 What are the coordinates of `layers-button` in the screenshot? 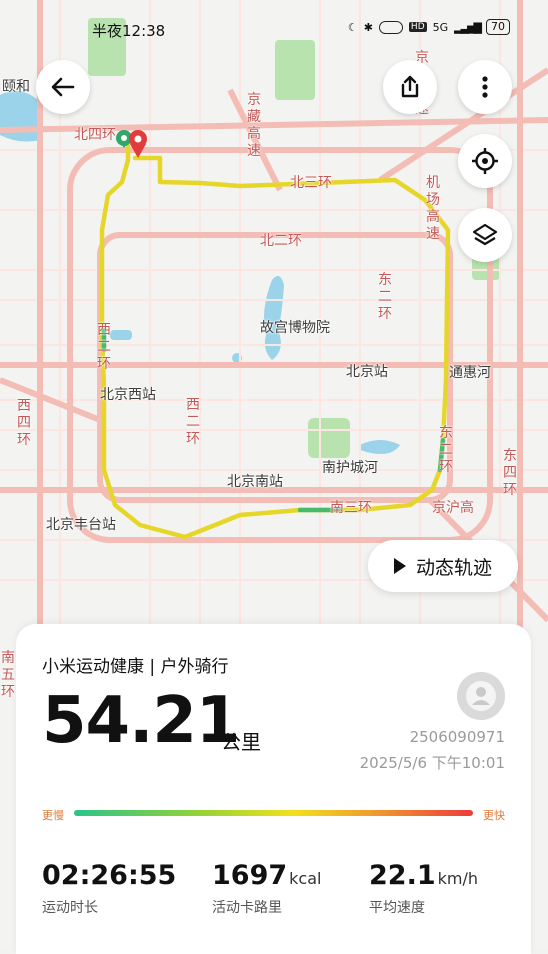 It's located at (485, 235).